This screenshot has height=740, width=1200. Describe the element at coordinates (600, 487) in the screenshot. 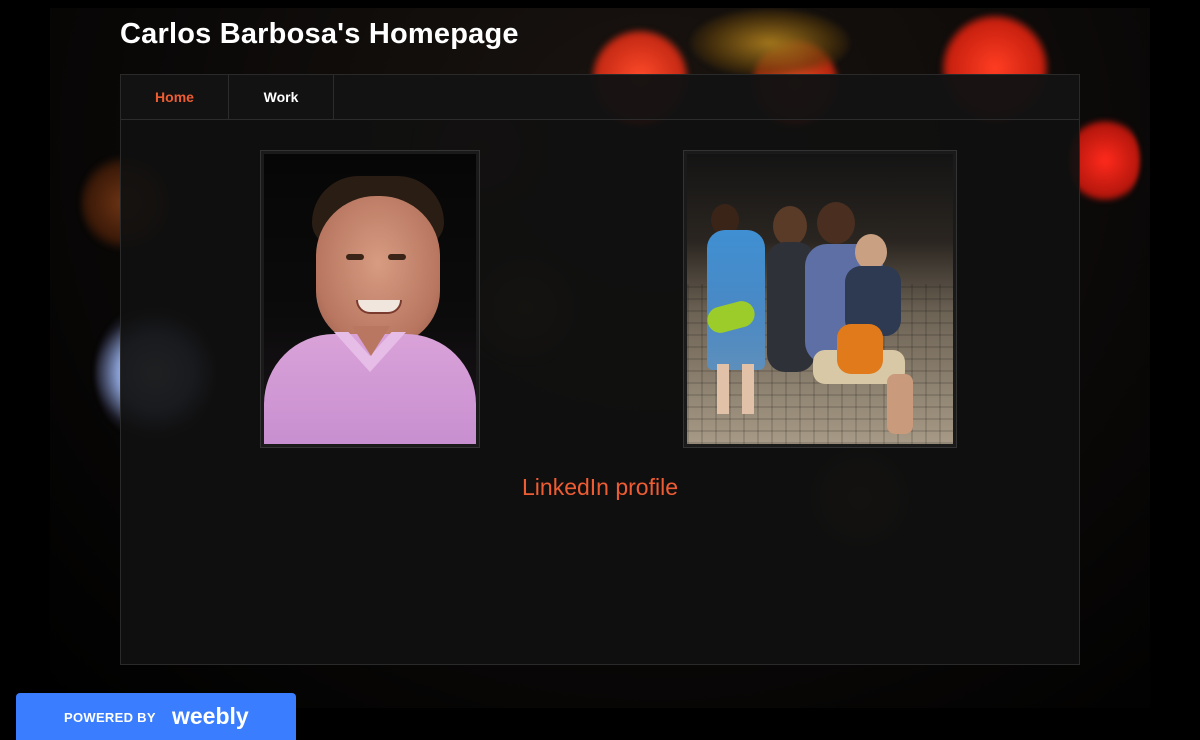

I see `linkedin-profile-link: LinkedIn profile` at that location.